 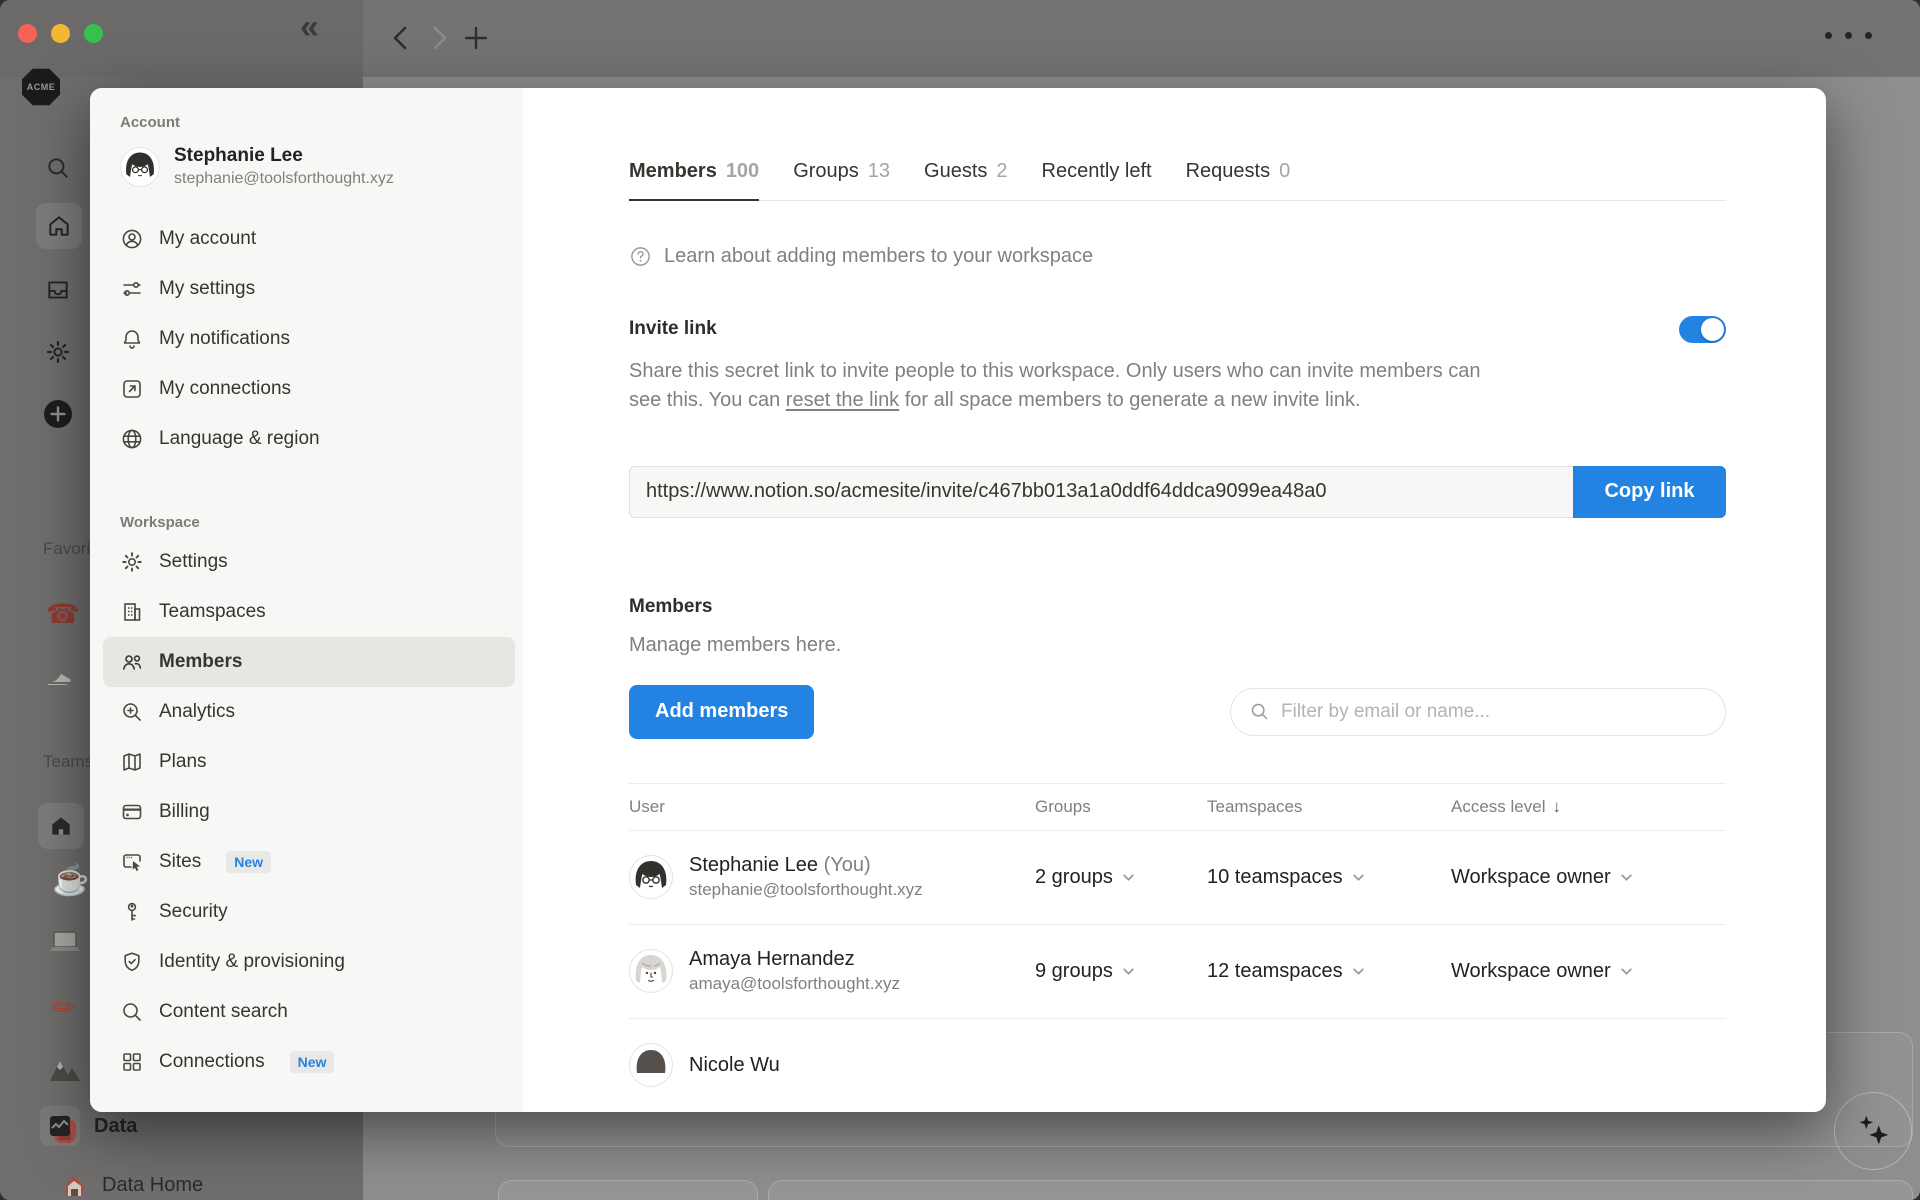 What do you see at coordinates (1848, 35) in the screenshot?
I see `more-options-icon` at bounding box center [1848, 35].